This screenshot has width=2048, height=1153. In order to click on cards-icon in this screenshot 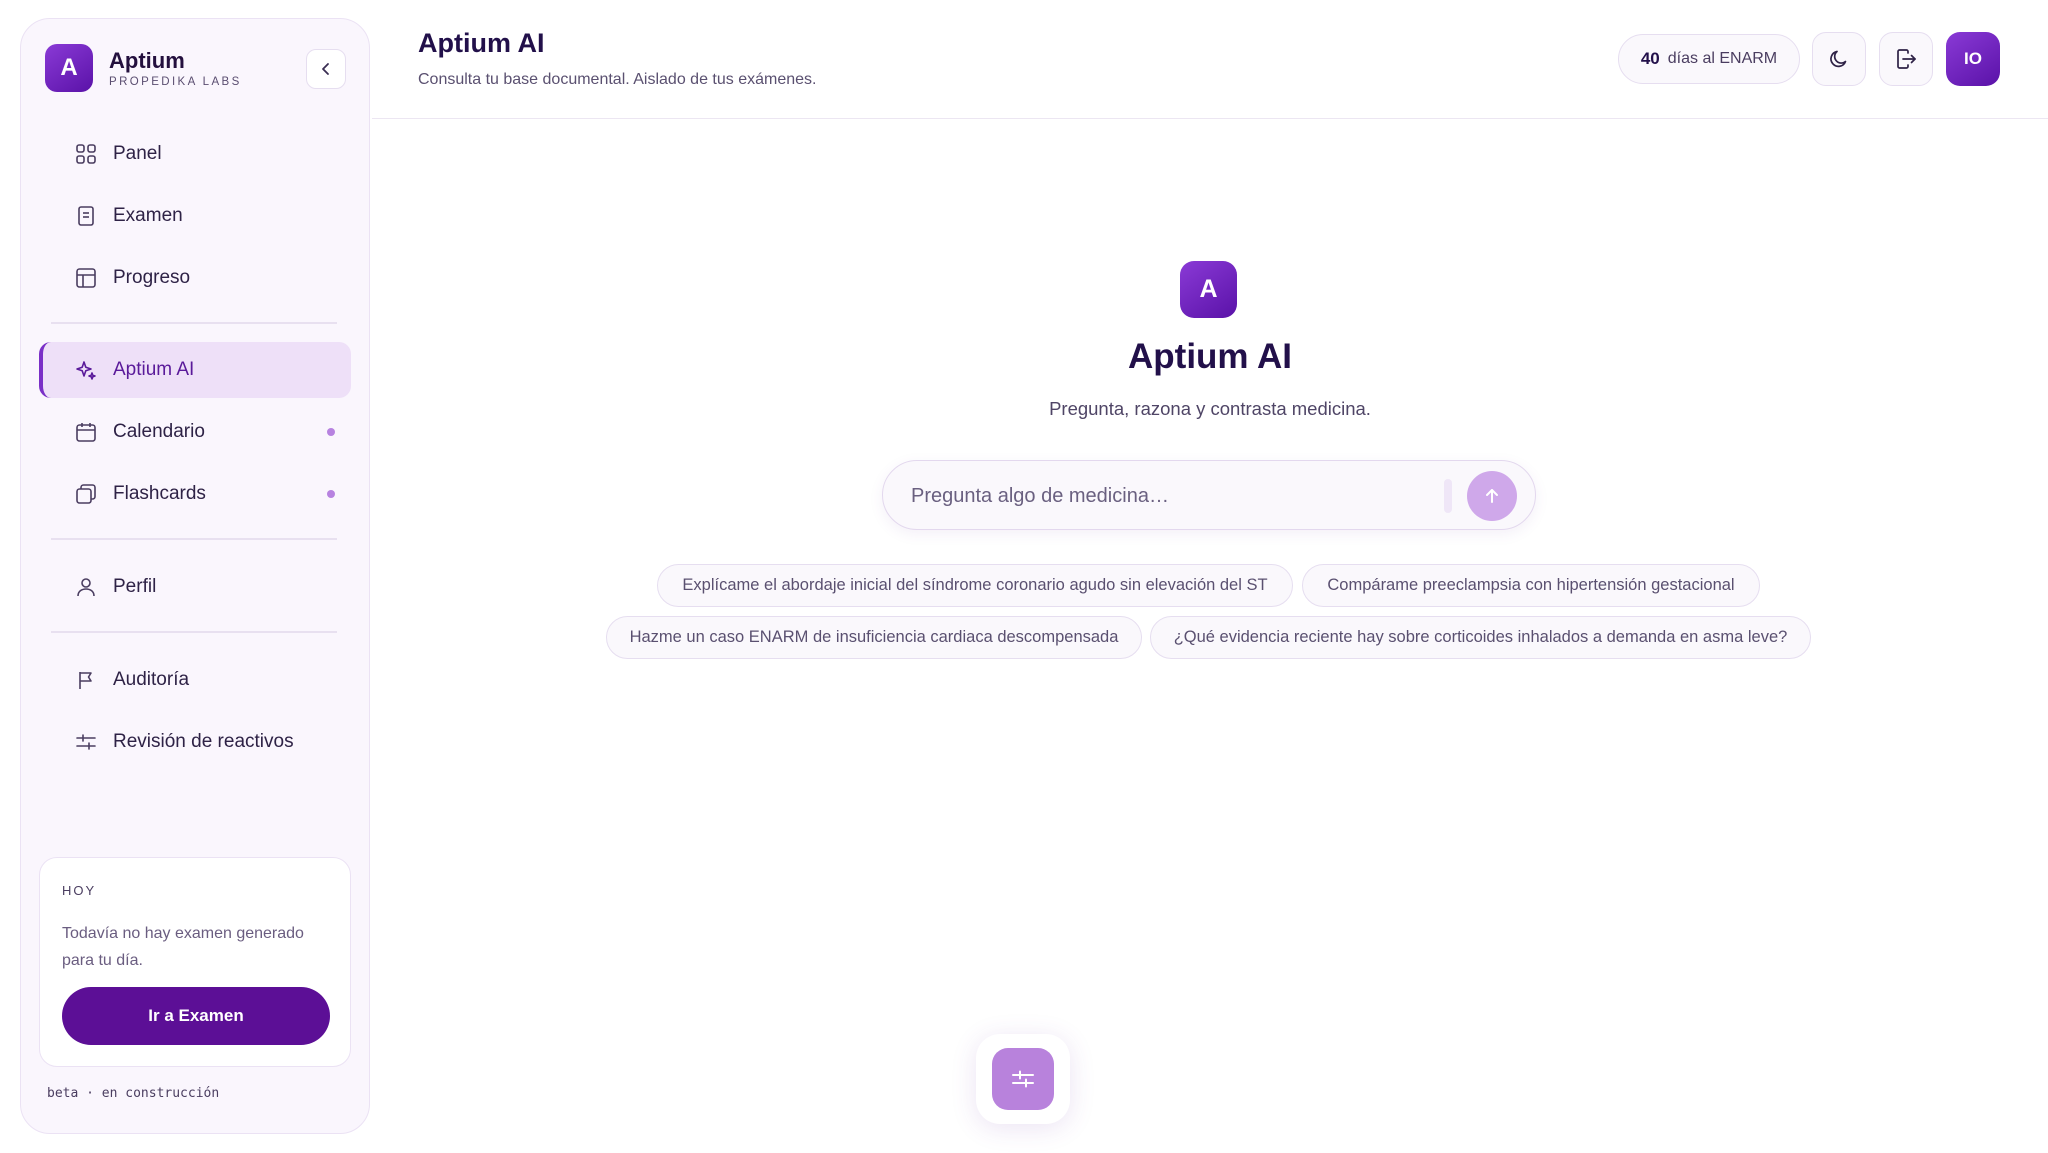, I will do `click(86, 494)`.